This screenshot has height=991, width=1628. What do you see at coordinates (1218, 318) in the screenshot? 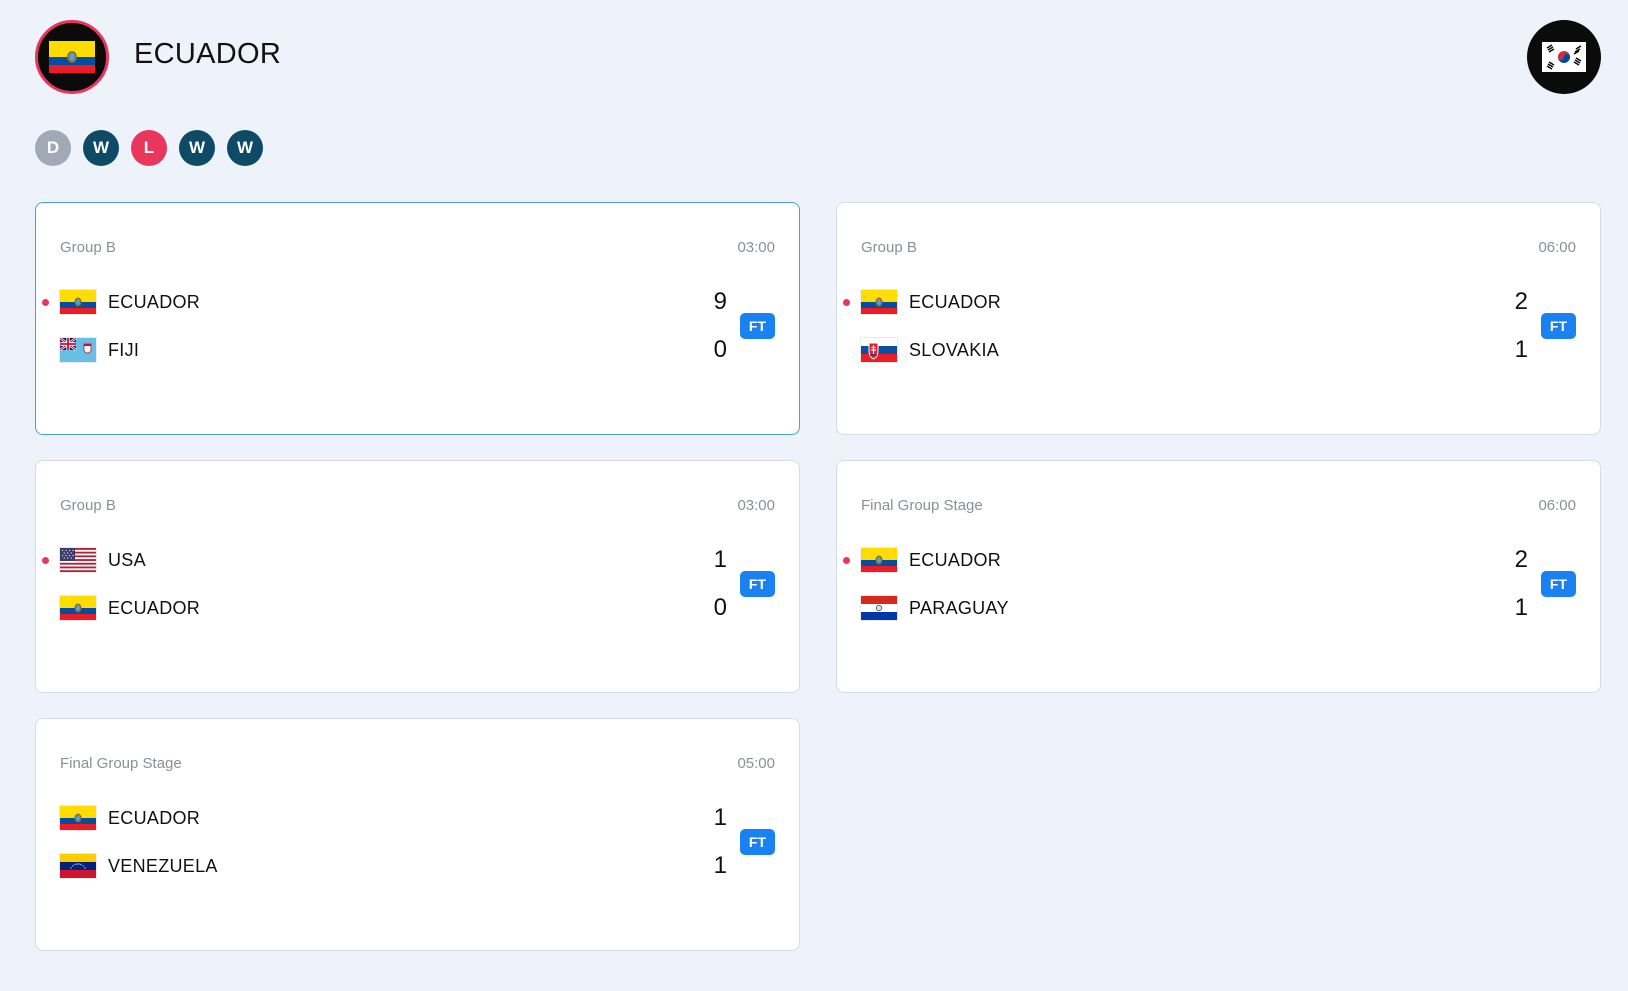
I see `match-card: Group B 06:00 ECUADOR 2 SLOVAKIA 1 FT` at bounding box center [1218, 318].